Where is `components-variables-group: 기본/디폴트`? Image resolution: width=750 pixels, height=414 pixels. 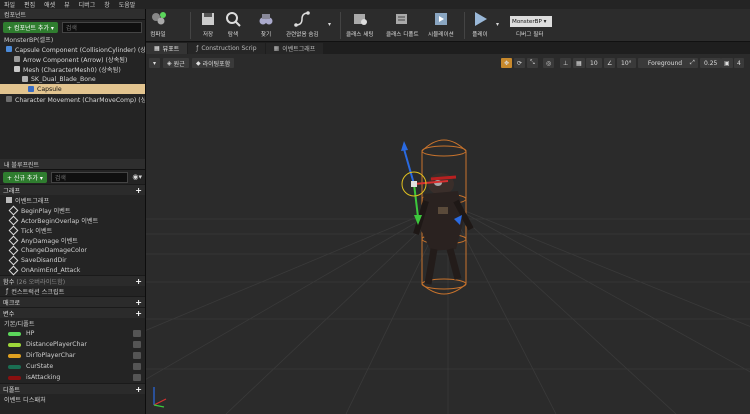
components-variables-group: 기본/디폴트 is located at coordinates (72, 323).